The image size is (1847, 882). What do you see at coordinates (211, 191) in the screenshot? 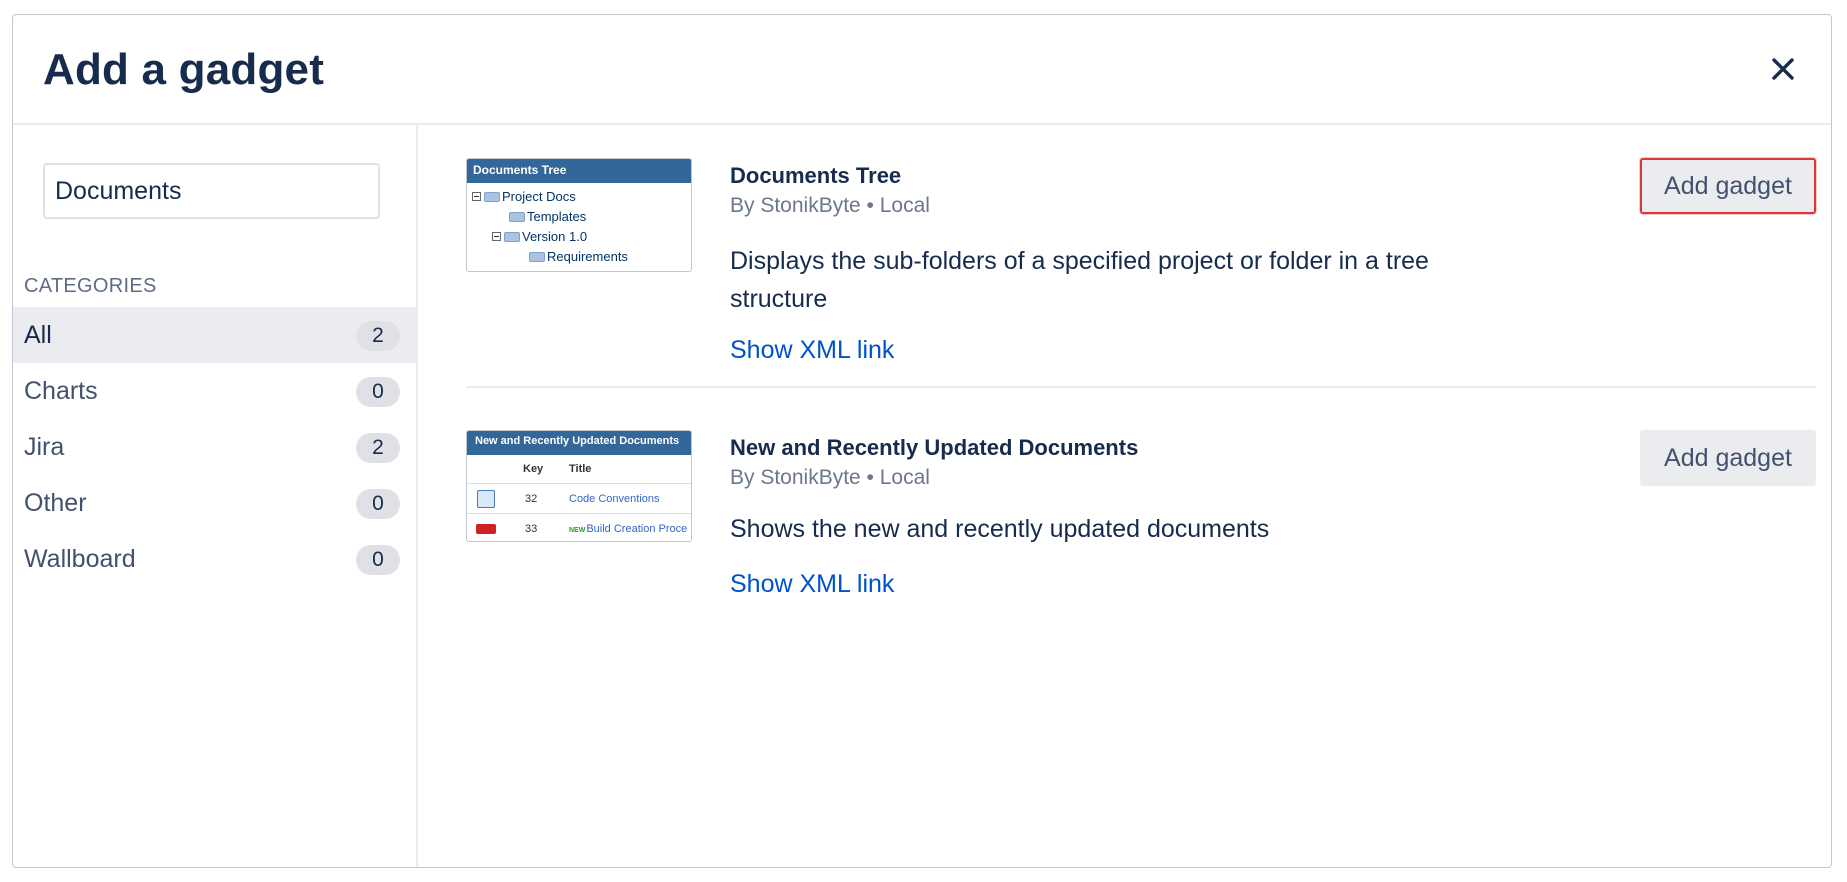
I see `search-input` at bounding box center [211, 191].